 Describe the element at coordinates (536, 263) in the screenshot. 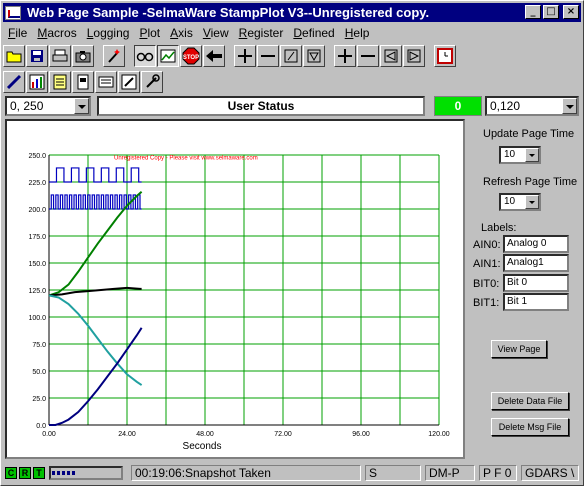

I see `ain1-field: Analog1` at that location.